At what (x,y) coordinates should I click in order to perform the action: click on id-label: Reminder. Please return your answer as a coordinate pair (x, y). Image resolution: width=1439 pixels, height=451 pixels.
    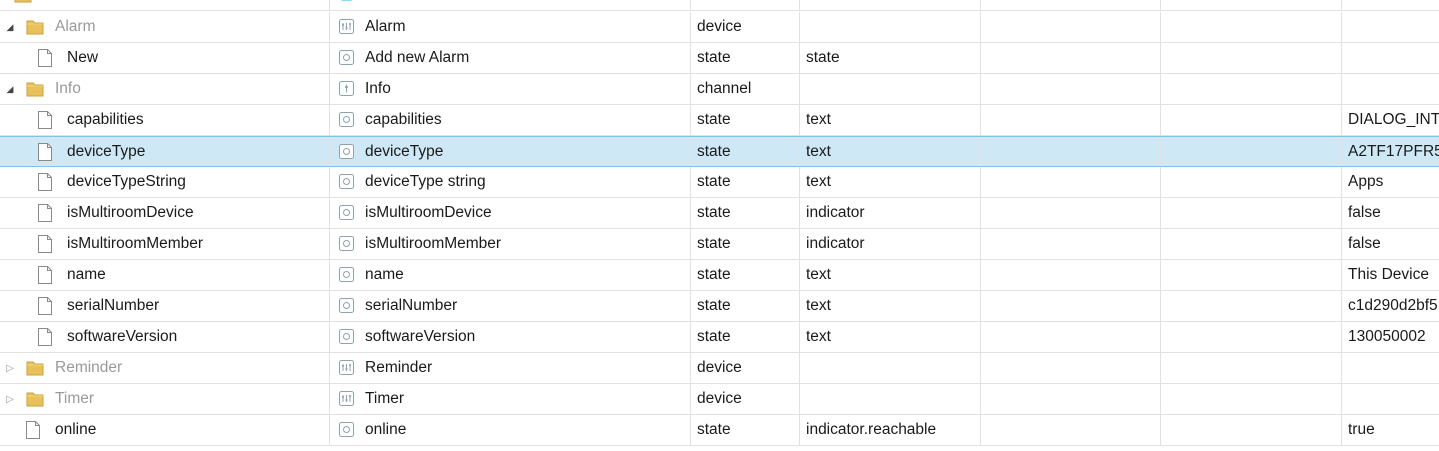
    Looking at the image, I should click on (89, 367).